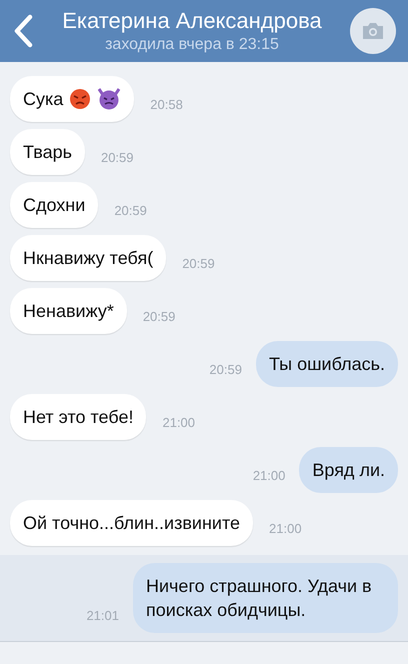  What do you see at coordinates (68, 311) in the screenshot?
I see `incoming-message: Ненавижу*` at bounding box center [68, 311].